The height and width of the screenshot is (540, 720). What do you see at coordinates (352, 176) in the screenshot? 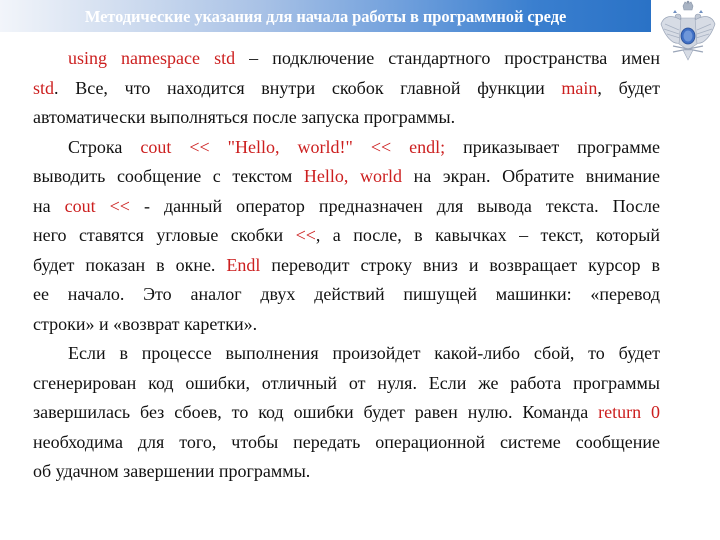
I see `code-snippet: Hello, world` at bounding box center [352, 176].